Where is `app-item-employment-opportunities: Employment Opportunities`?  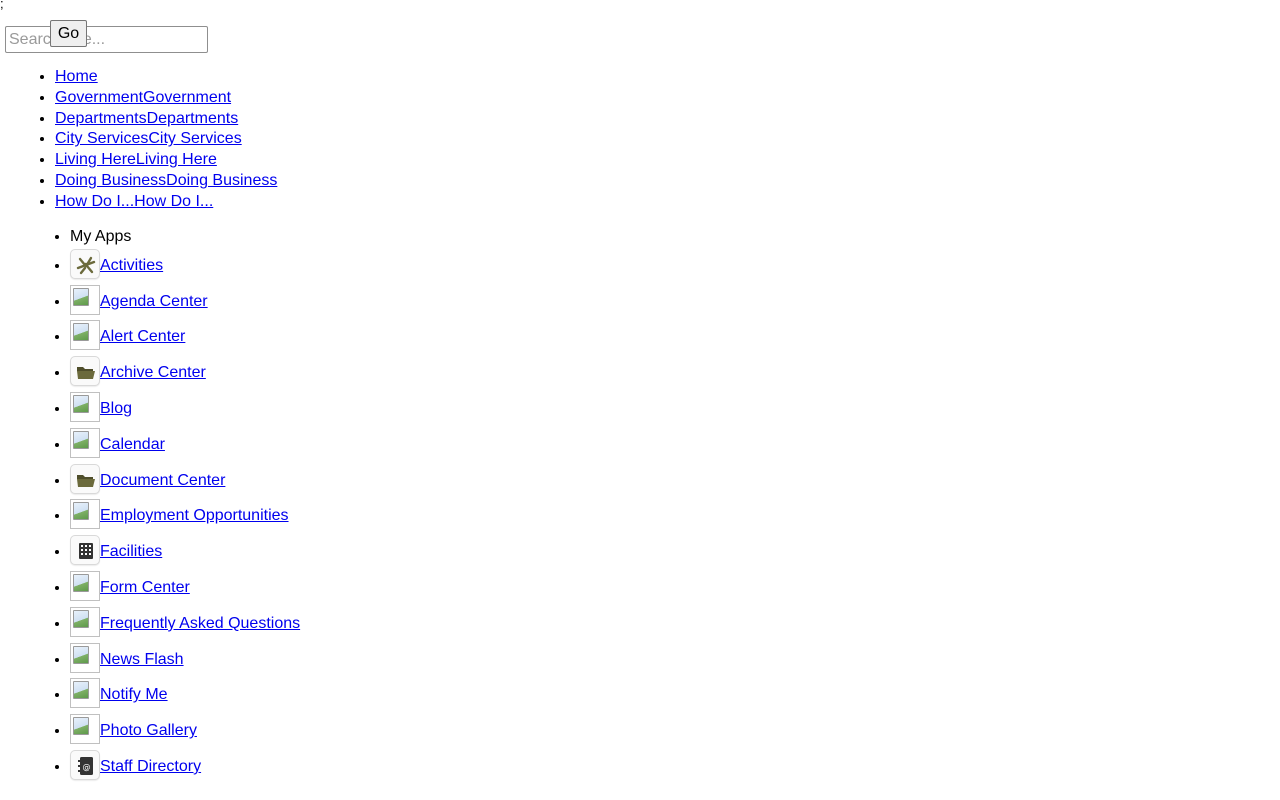
app-item-employment-opportunities: Employment Opportunities is located at coordinates (185, 517).